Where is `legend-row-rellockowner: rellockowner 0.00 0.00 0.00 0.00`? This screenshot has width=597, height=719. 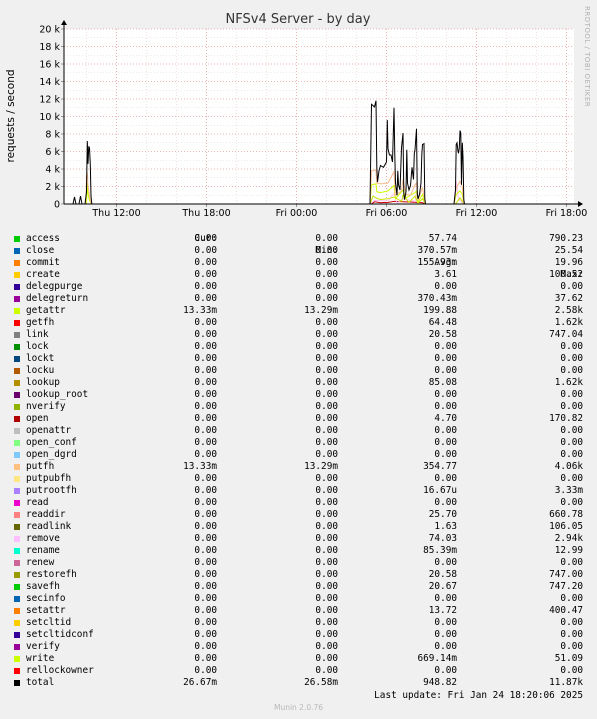
legend-row-rellockowner: rellockowner 0.00 0.00 0.00 0.00 is located at coordinates (298, 671).